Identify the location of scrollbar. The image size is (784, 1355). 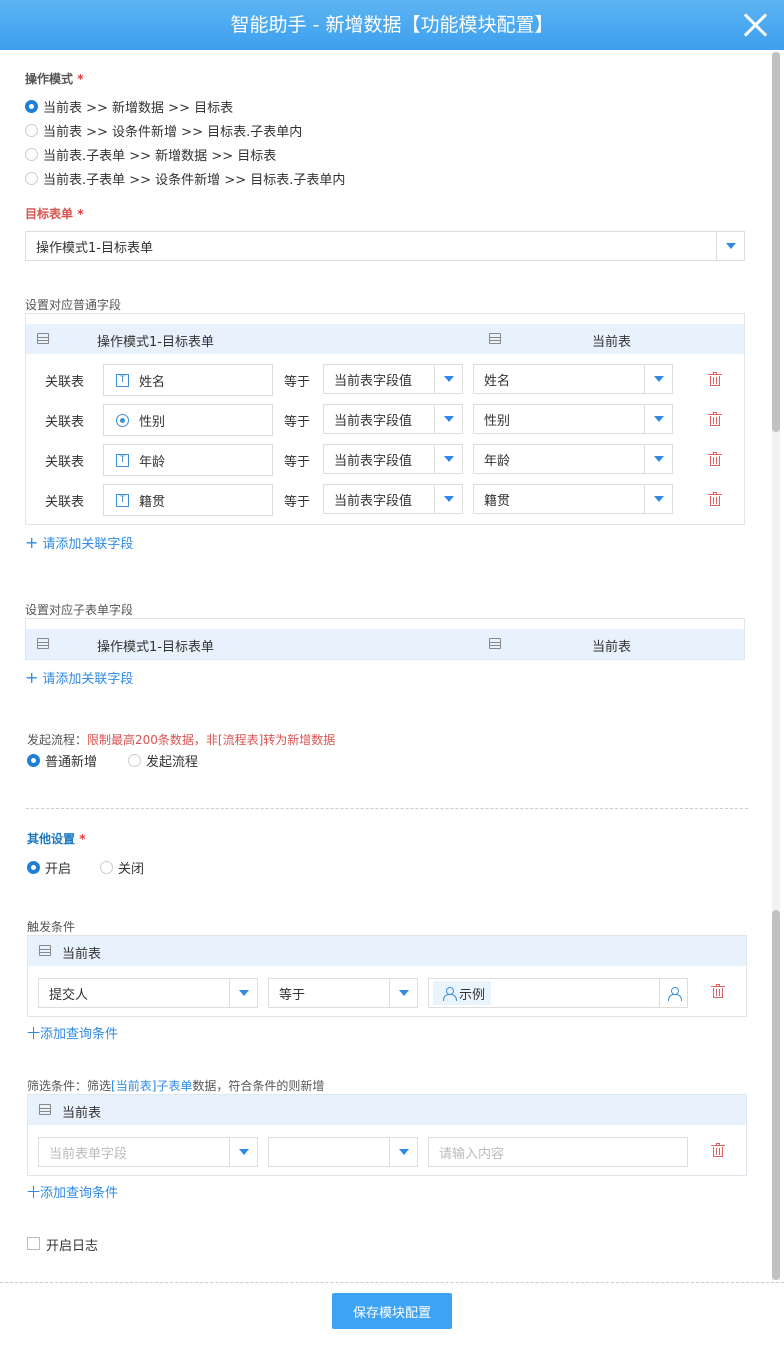
(776, 666).